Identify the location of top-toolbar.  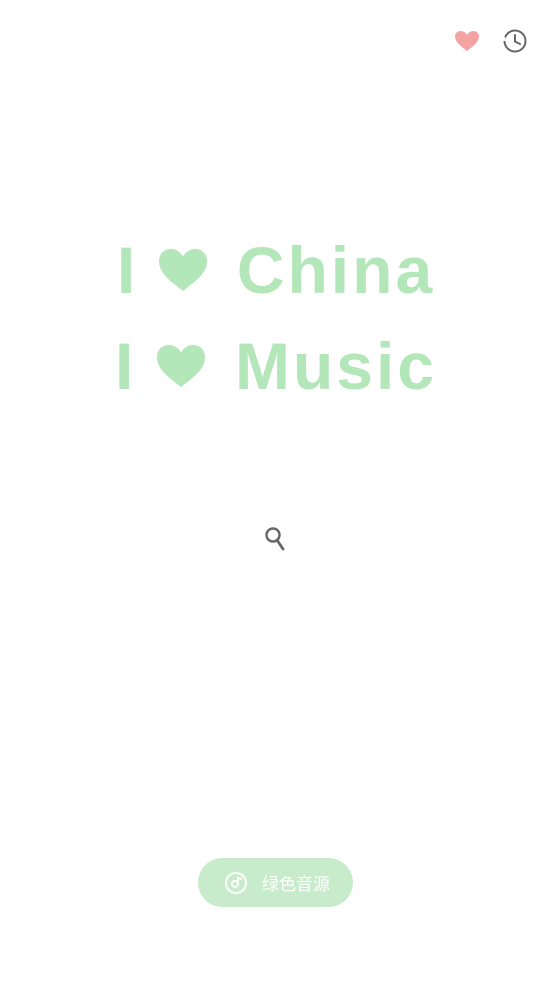
(491, 41).